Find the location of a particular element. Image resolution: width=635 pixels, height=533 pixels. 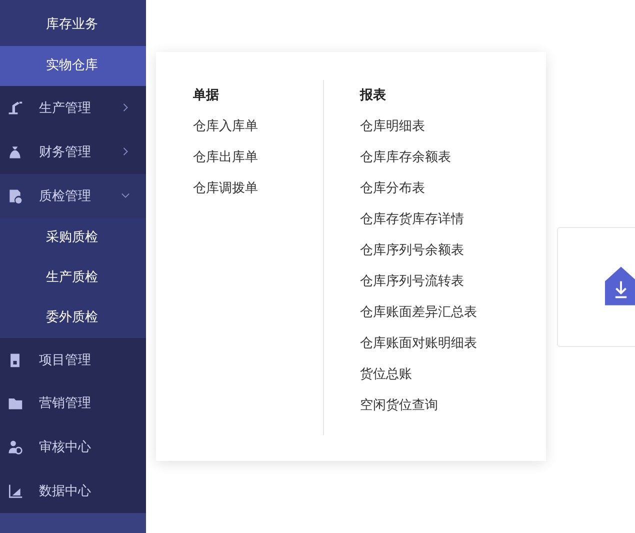

menu-link: 仓库明细表 is located at coordinates (425, 126).